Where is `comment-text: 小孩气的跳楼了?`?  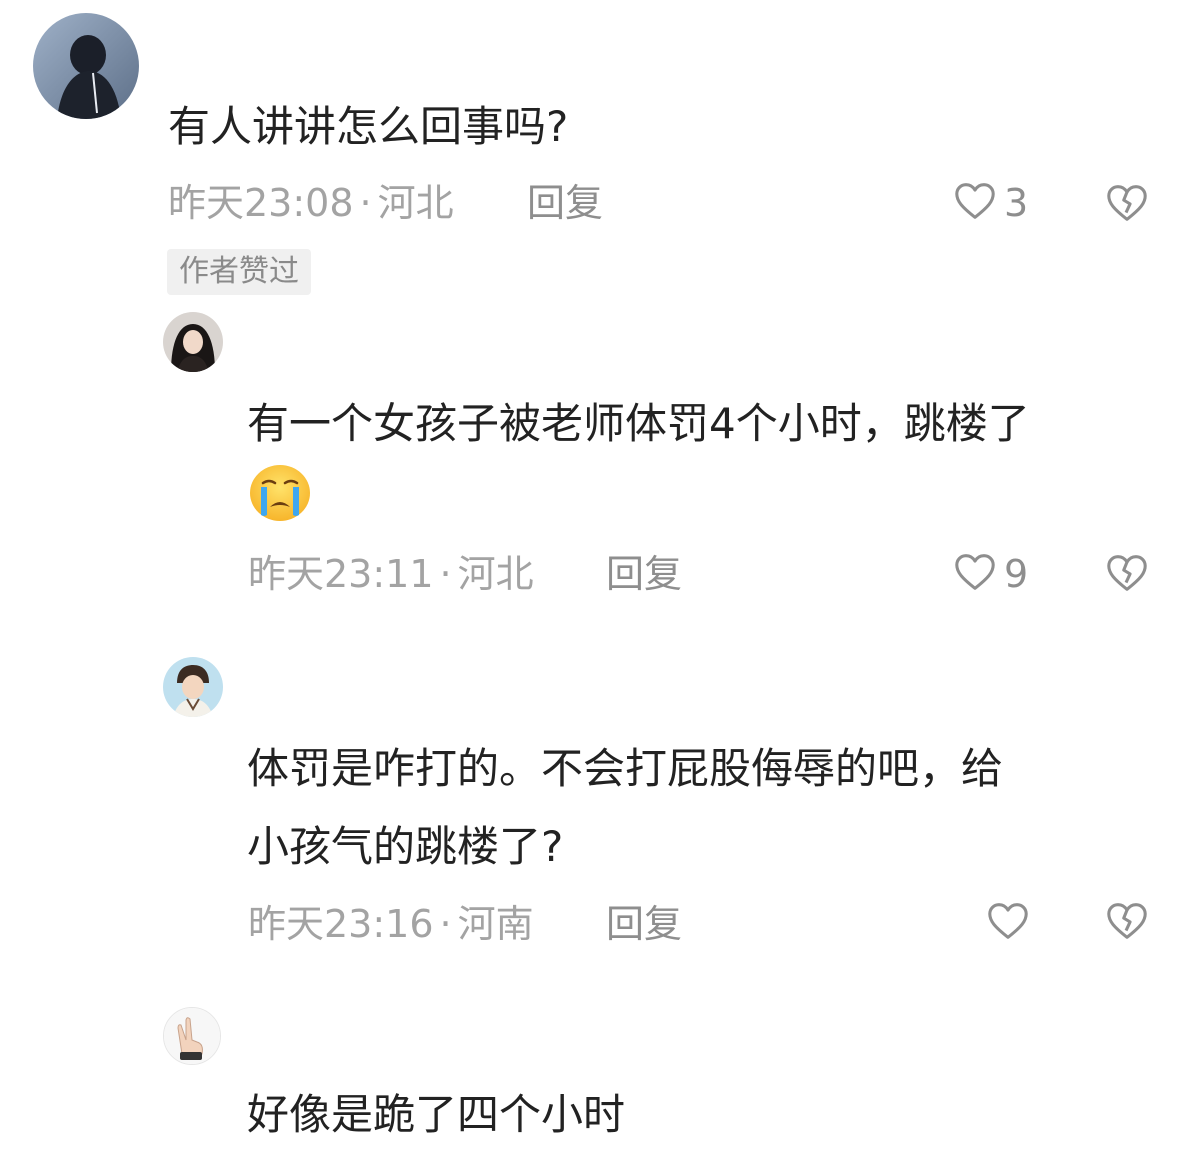 comment-text: 小孩气的跳楼了? is located at coordinates (405, 846).